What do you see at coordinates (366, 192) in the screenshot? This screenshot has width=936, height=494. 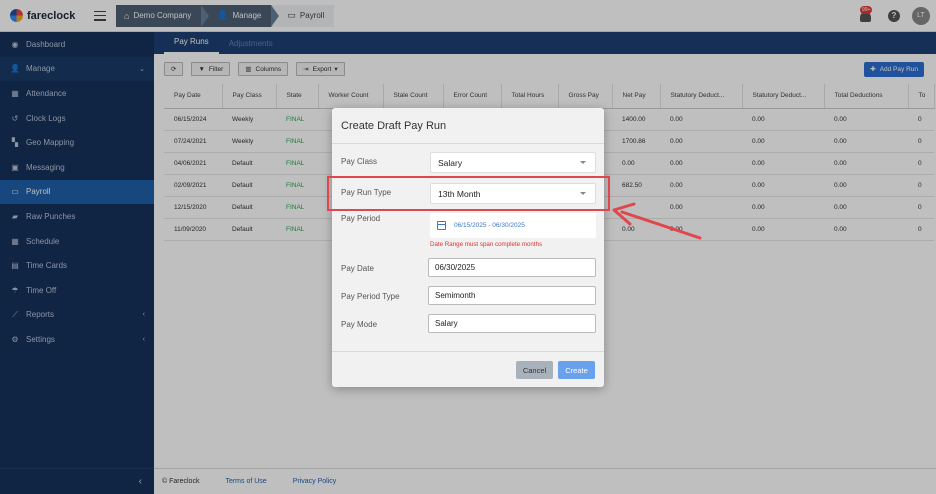 I see `pay-run-type-label: Pay Run Type` at bounding box center [366, 192].